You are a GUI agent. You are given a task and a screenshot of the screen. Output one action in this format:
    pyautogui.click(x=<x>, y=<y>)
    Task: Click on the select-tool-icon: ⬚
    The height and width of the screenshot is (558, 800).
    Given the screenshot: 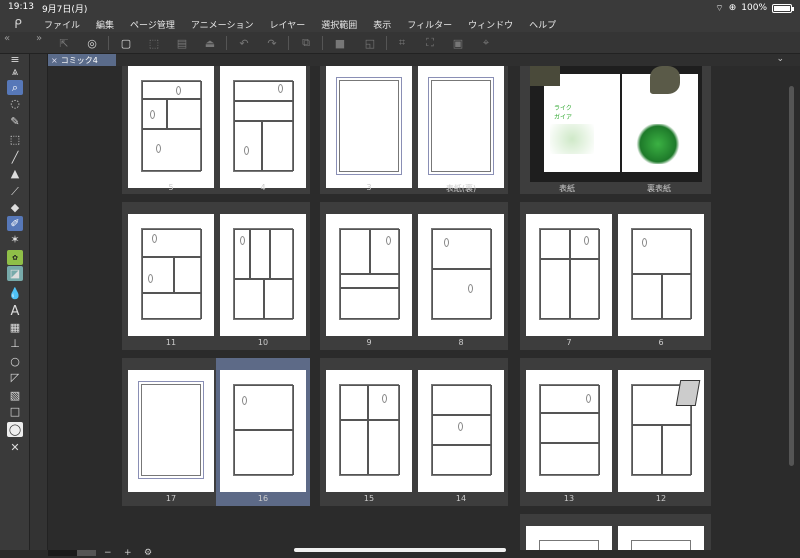 What is the action you would take?
    pyautogui.click(x=15, y=139)
    